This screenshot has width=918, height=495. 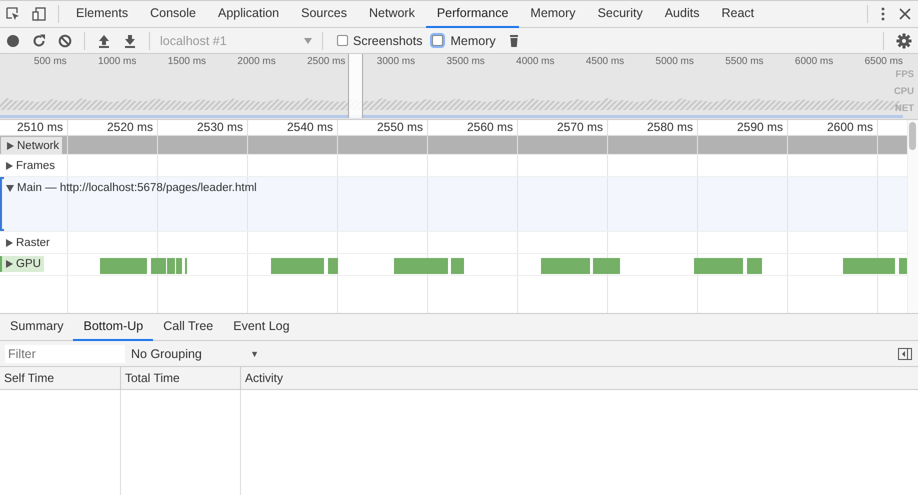 I want to click on overview-tick-label: 5000 ms, so click(x=674, y=62).